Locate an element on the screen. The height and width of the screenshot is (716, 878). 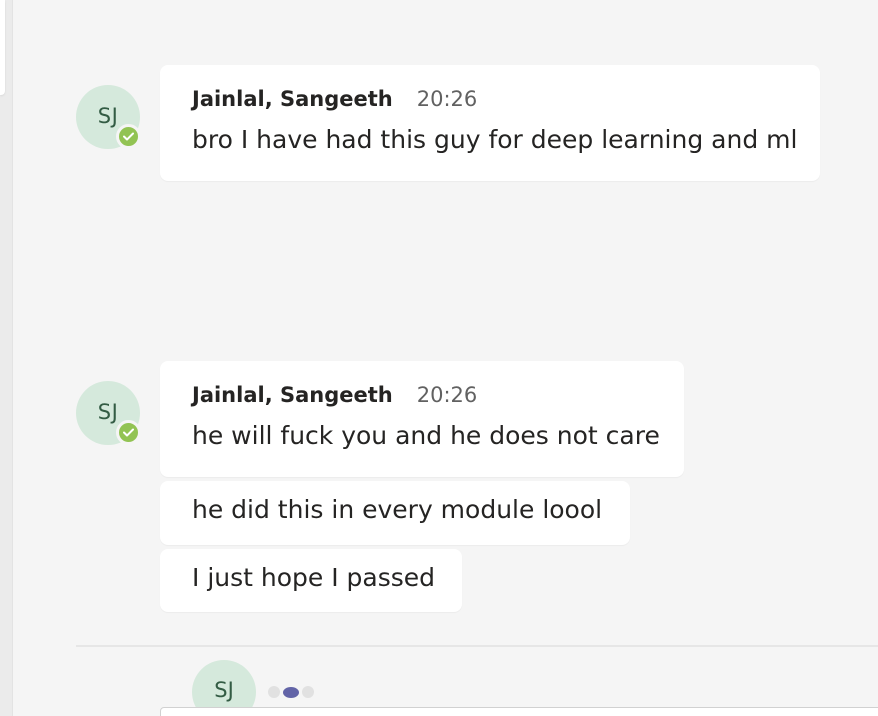
message-text: he did this in every module loool is located at coordinates (397, 509).